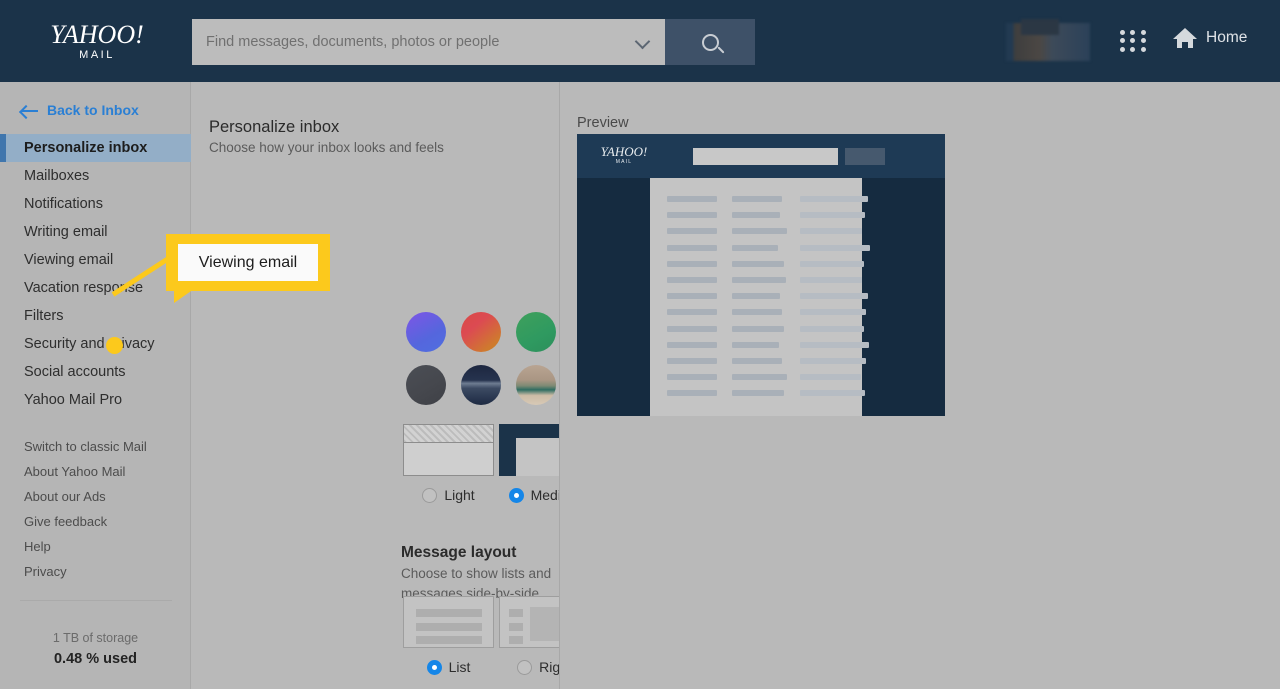  I want to click on layout-label: Right, so click(549, 667).